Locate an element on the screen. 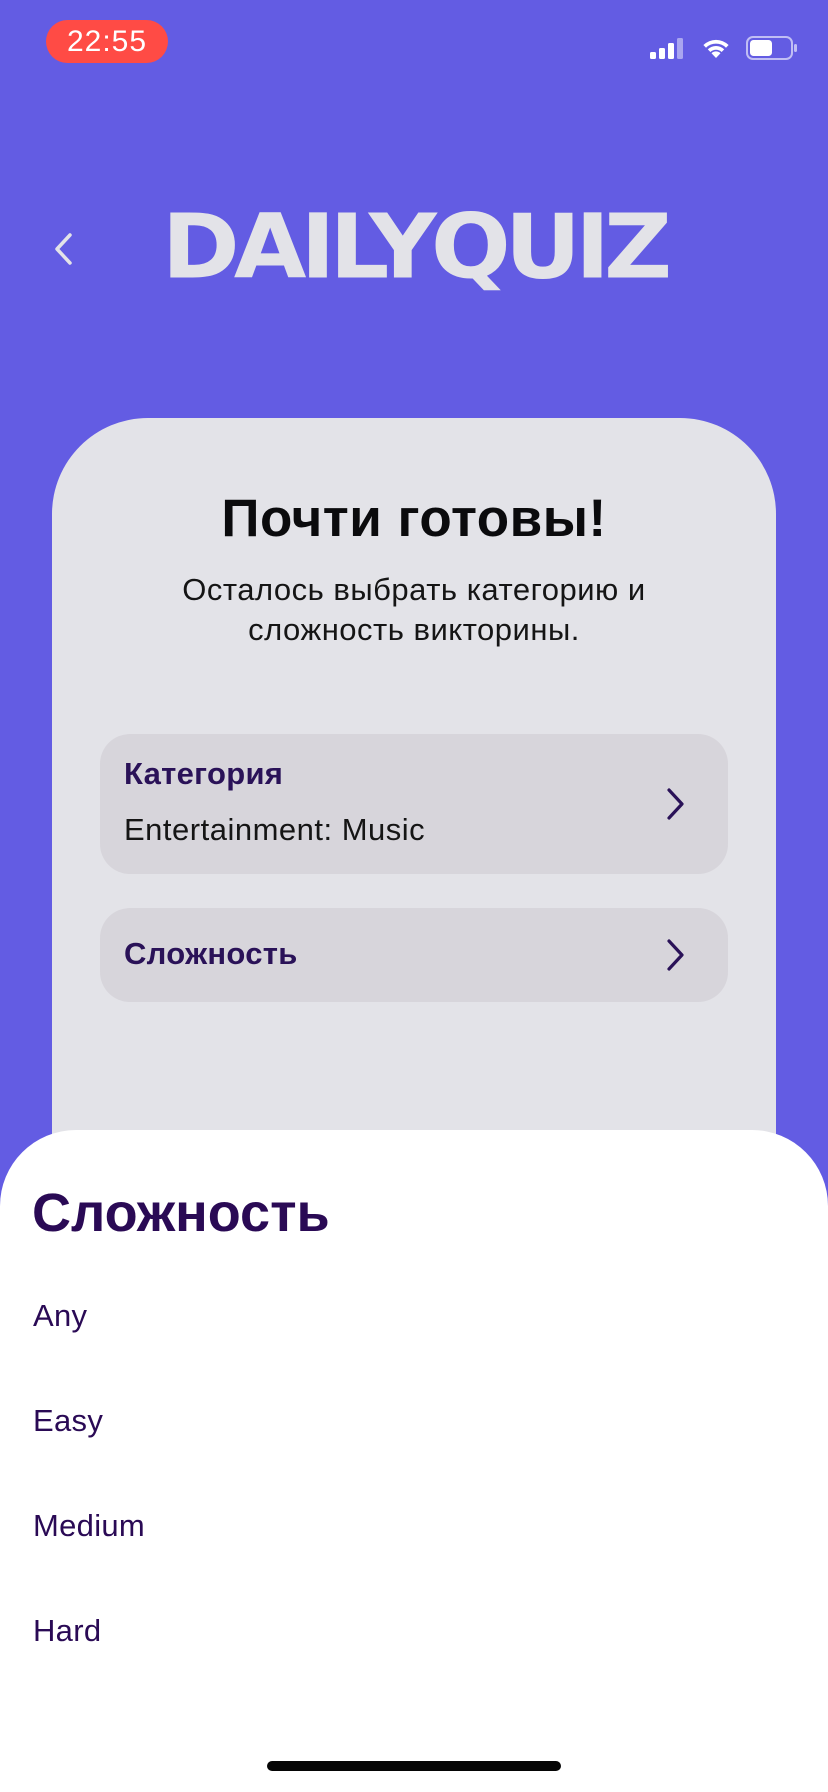 Image resolution: width=828 pixels, height=1792 pixels. difficulty-selector: Сложность is located at coordinates (414, 955).